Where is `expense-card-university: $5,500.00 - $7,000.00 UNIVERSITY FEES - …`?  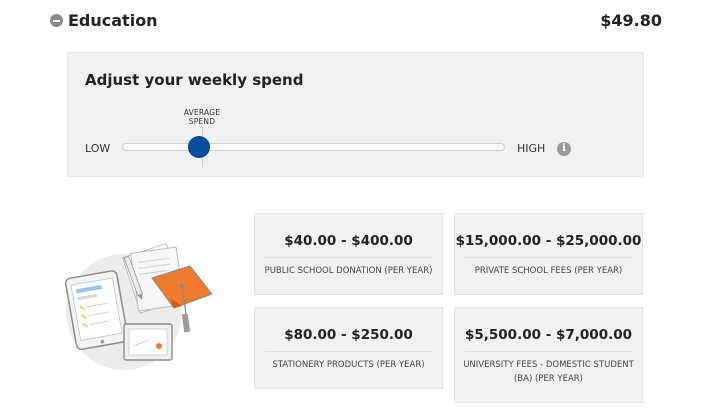
expense-card-university: $5,500.00 - $7,000.00 UNIVERSITY FEES - … is located at coordinates (548, 355).